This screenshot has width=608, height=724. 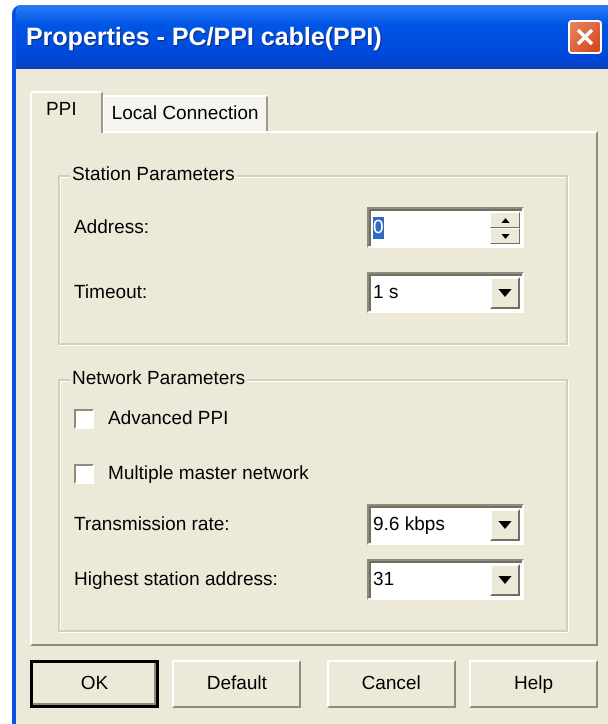 What do you see at coordinates (445, 579) in the screenshot?
I see `dropdown: 31` at bounding box center [445, 579].